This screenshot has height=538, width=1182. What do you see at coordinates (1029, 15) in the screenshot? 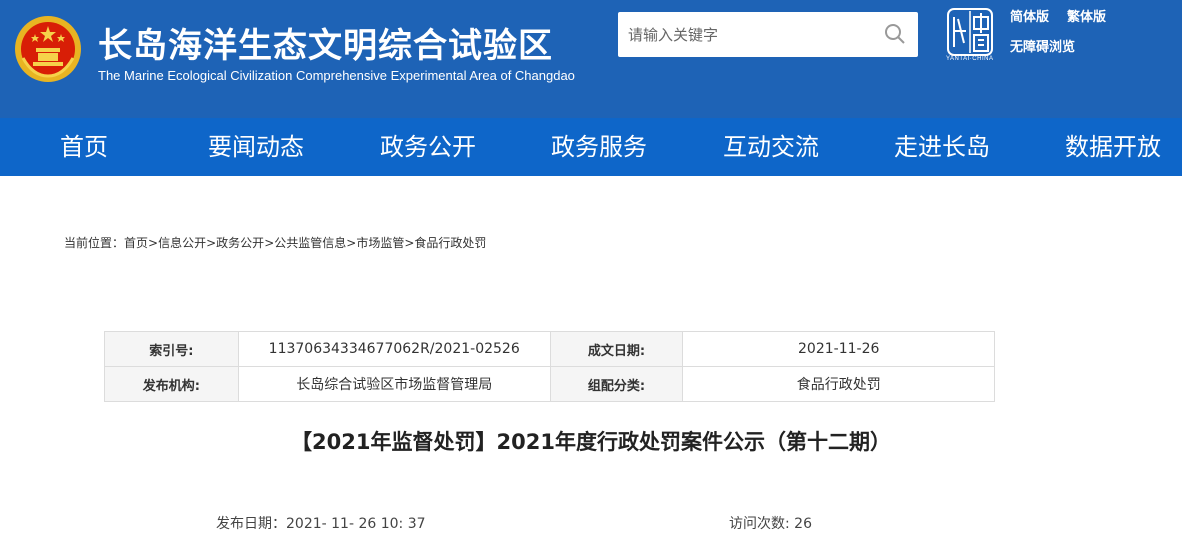
I see `simplified-link: 简体版` at bounding box center [1029, 15].